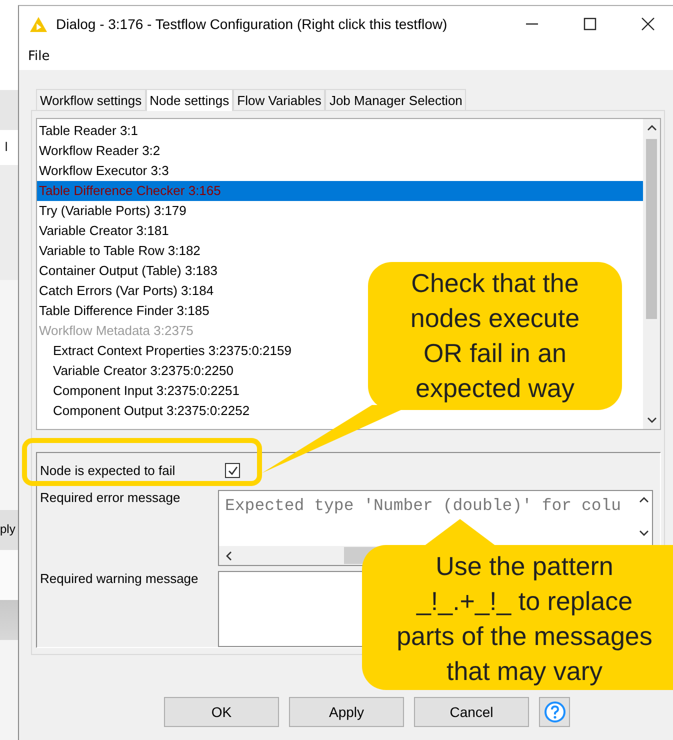 This screenshot has width=673, height=740. I want to click on list-item: Catch Errors (Var Ports) 3:184, so click(127, 291).